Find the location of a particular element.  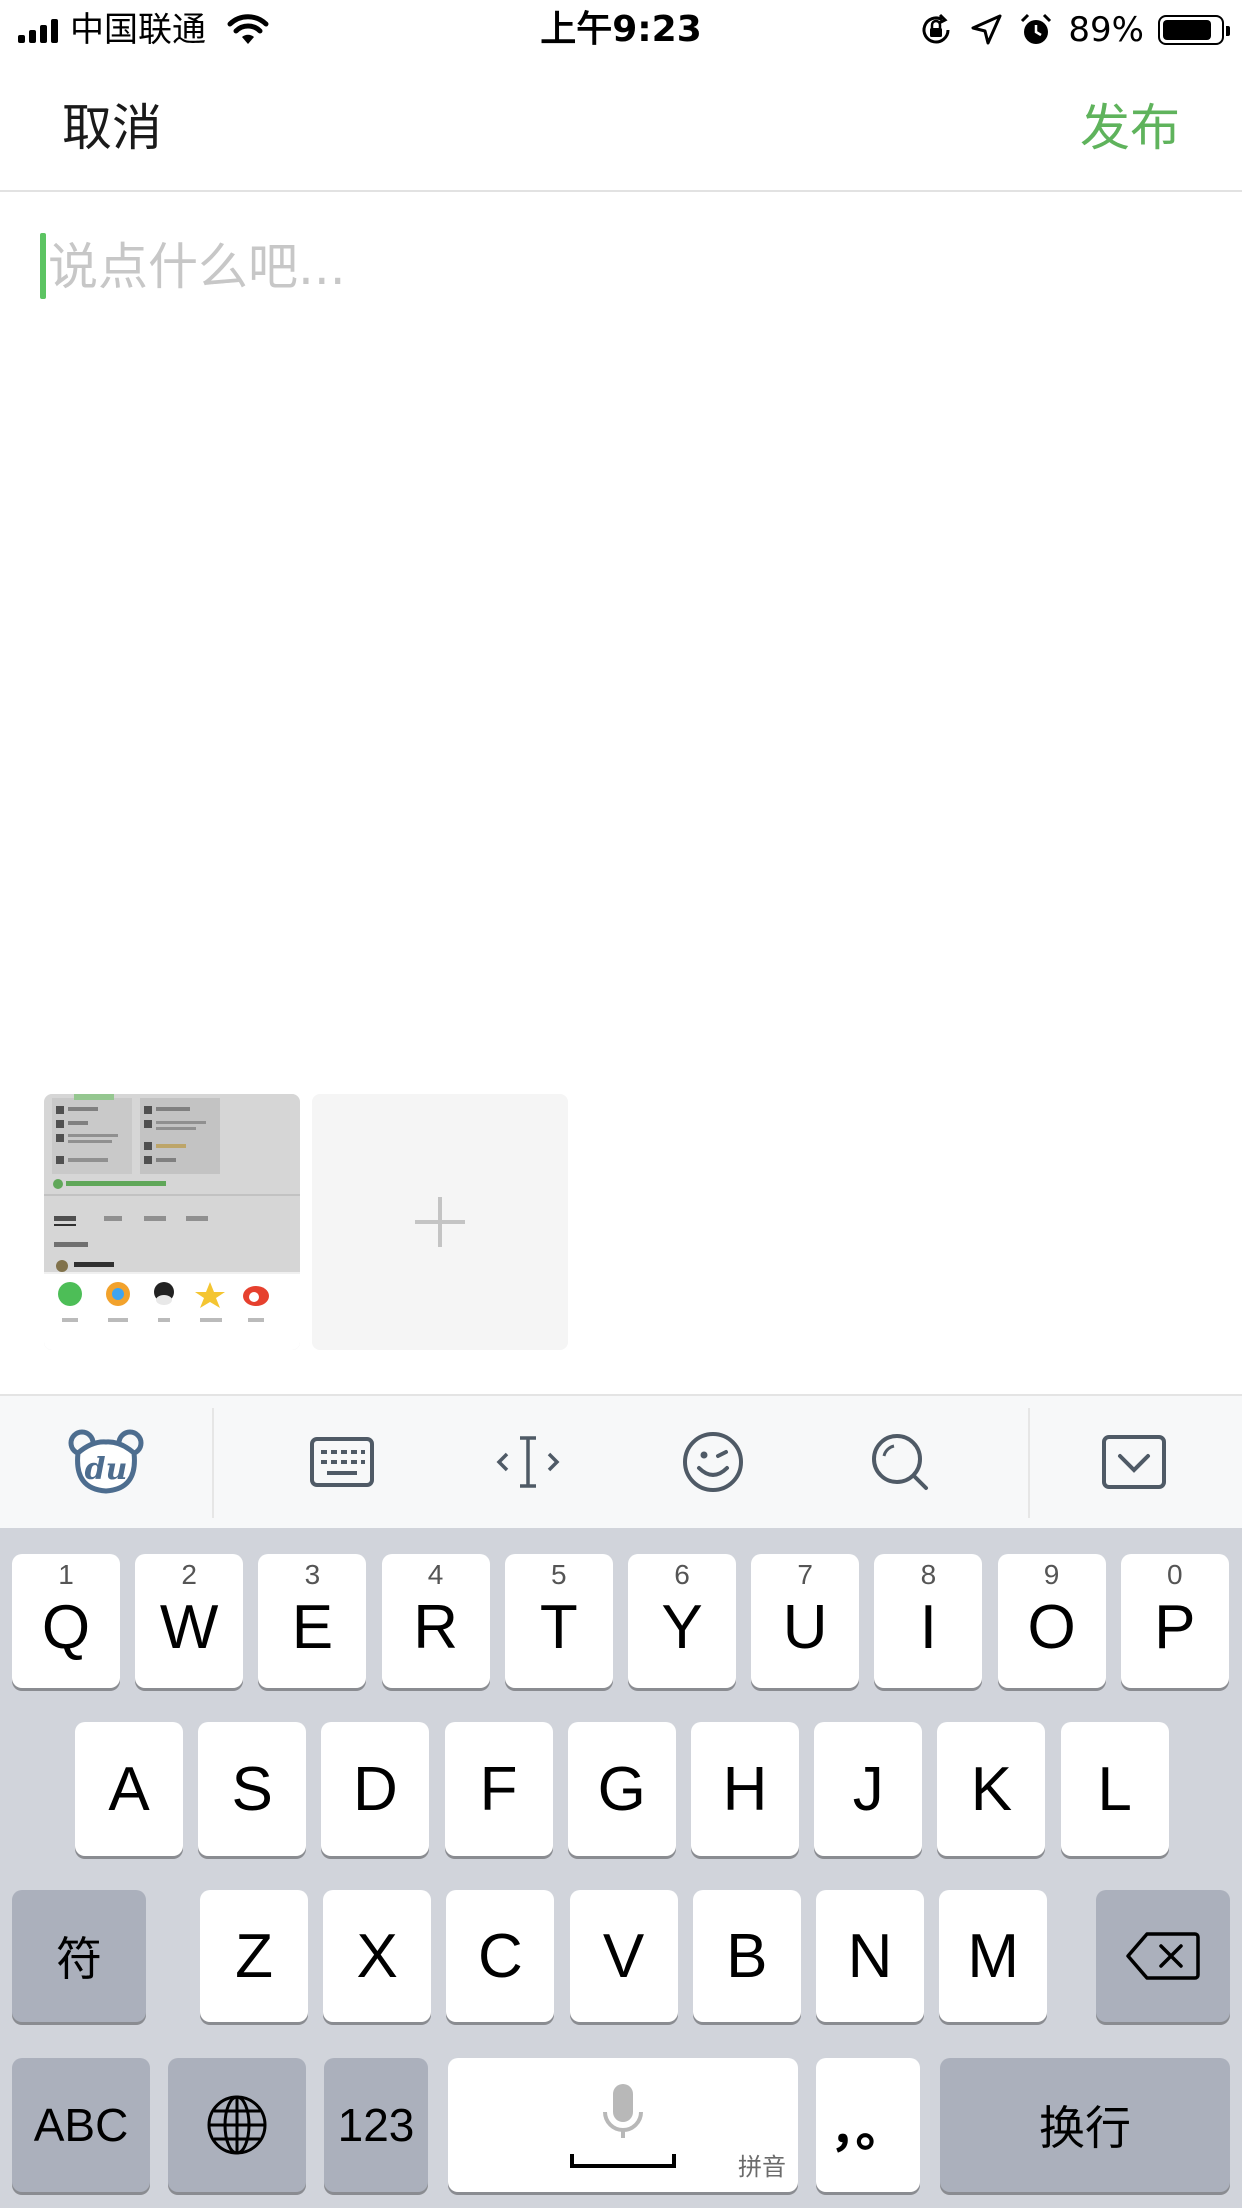

key-letter: A is located at coordinates (129, 1789).